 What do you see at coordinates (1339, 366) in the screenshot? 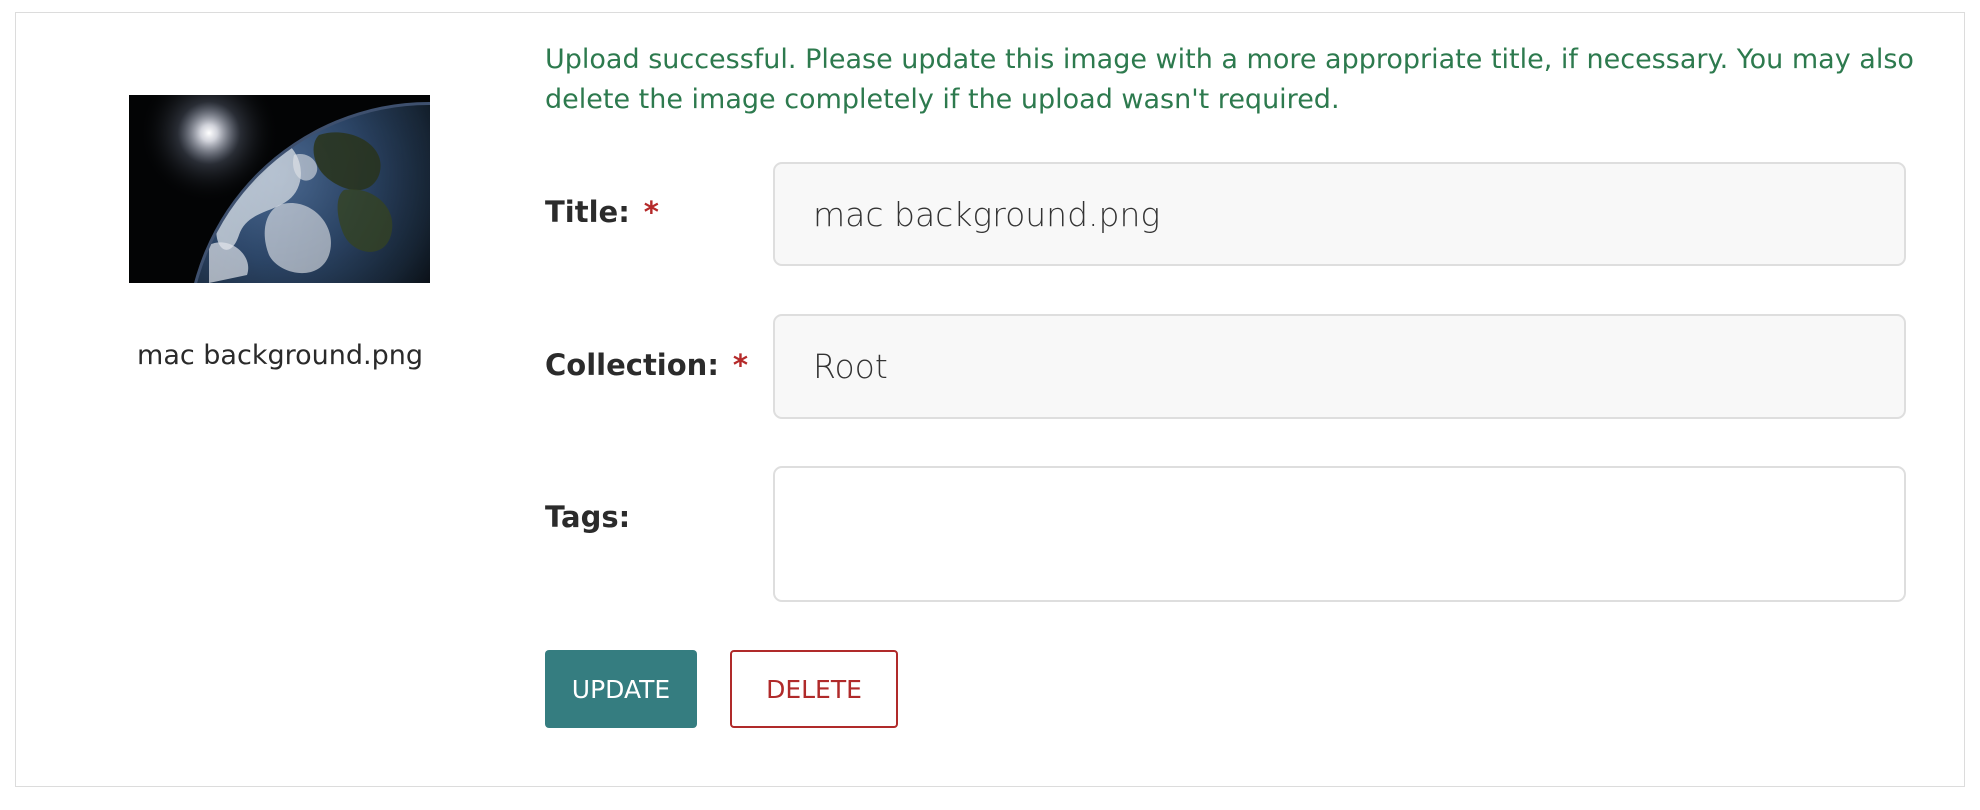
I see `collection-select` at bounding box center [1339, 366].